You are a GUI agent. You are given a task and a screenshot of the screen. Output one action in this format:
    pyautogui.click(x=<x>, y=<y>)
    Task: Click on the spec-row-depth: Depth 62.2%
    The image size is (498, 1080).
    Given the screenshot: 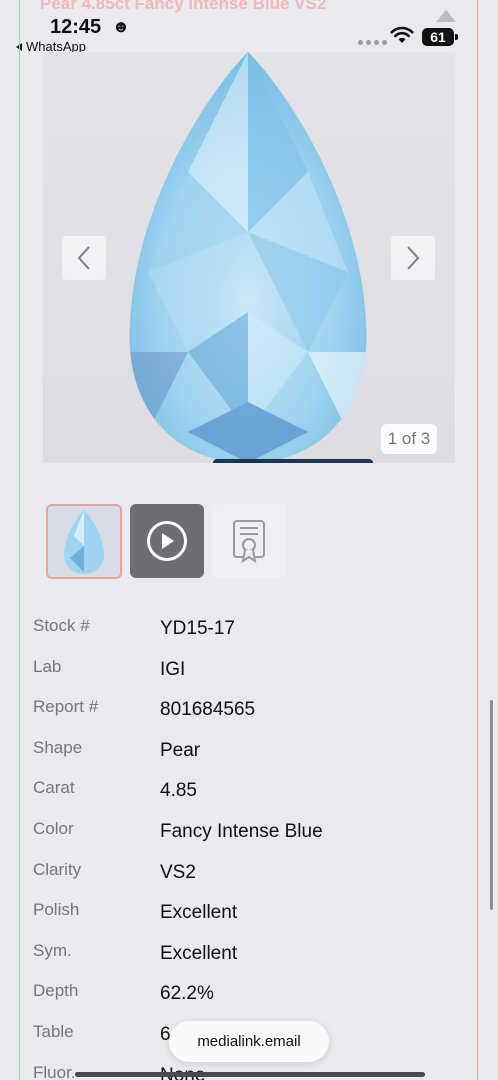 What is the action you would take?
    pyautogui.click(x=243, y=997)
    